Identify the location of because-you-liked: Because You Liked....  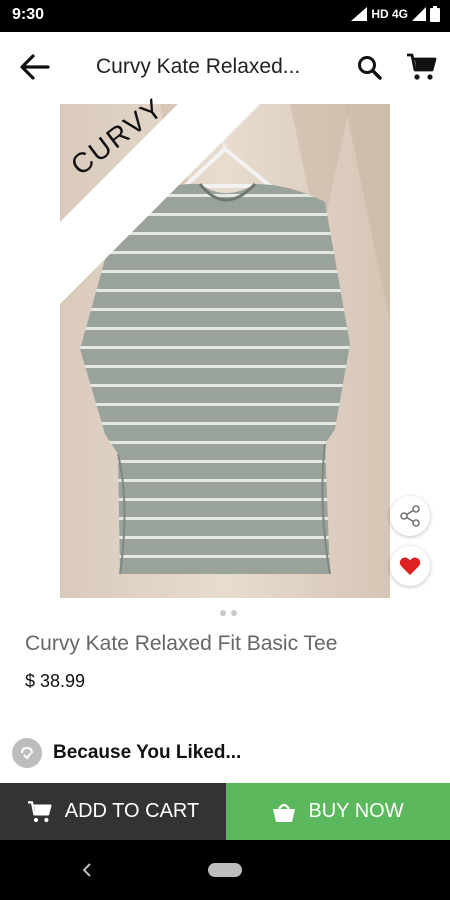
(126, 753).